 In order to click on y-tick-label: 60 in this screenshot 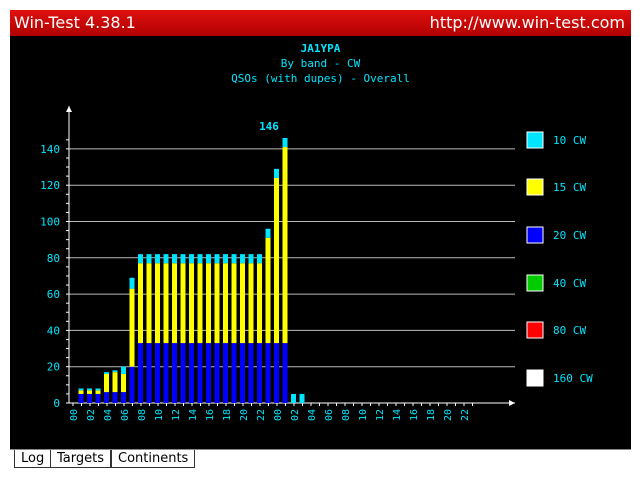, I will do `click(53, 294)`.